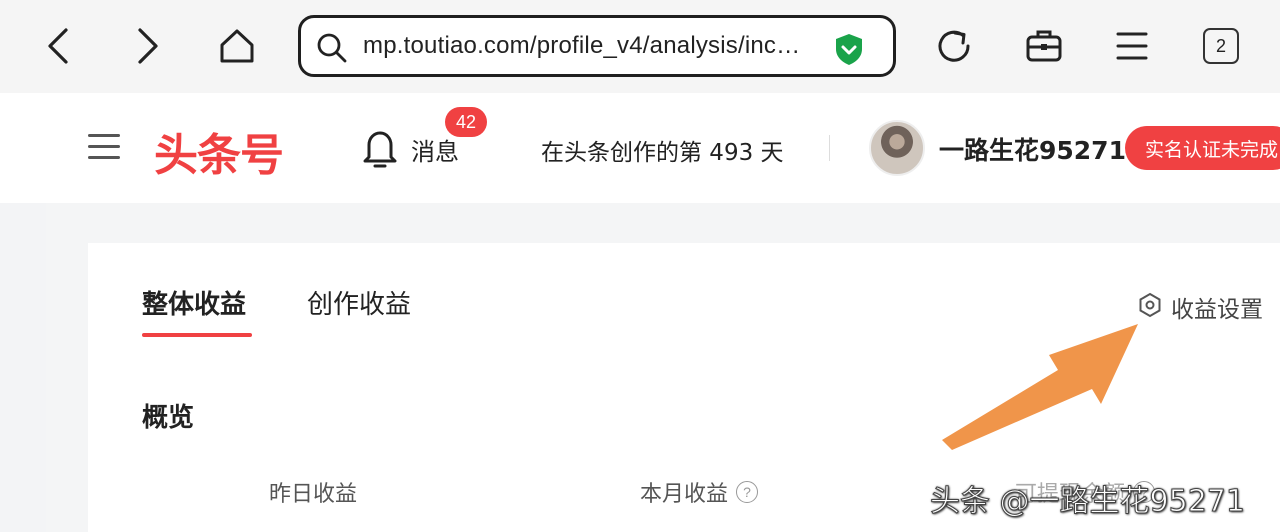  I want to click on annotation-arrow-icon, so click(1040, 387).